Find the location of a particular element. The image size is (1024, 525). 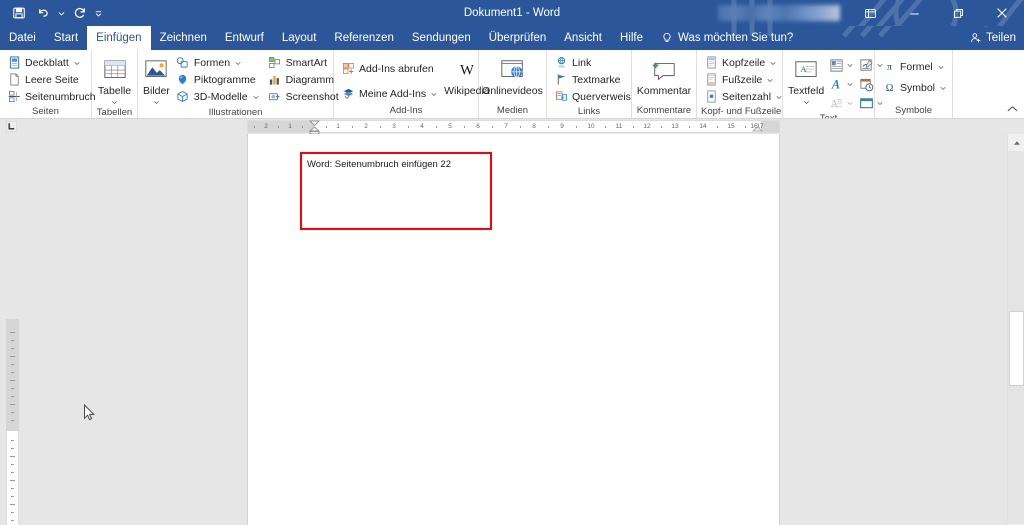

minimize-icon is located at coordinates (914, 13).